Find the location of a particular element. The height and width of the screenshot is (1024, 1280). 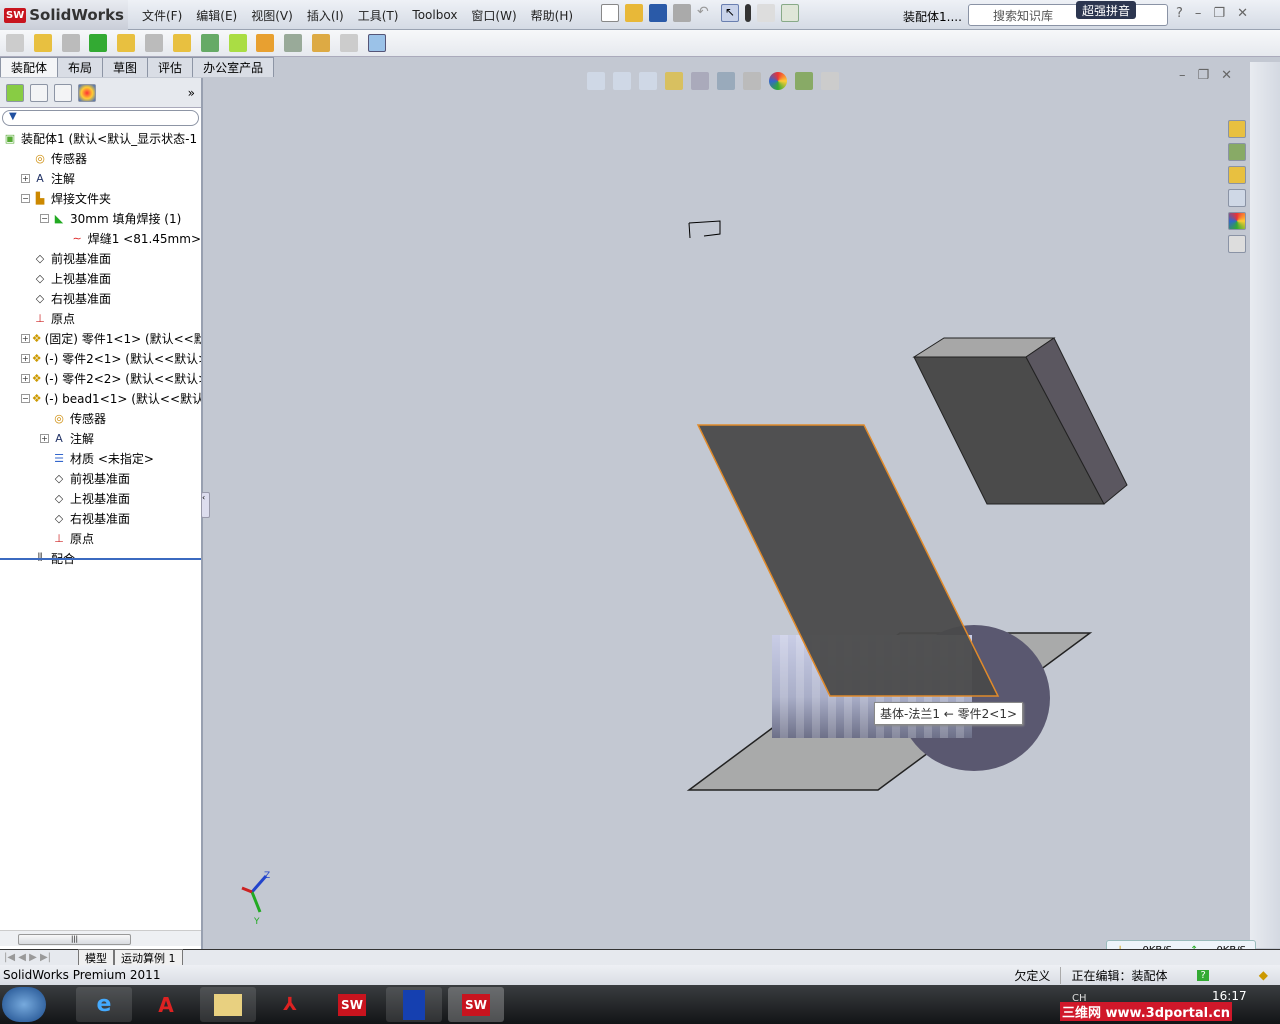

insert-component-icon is located at coordinates (42, 43).